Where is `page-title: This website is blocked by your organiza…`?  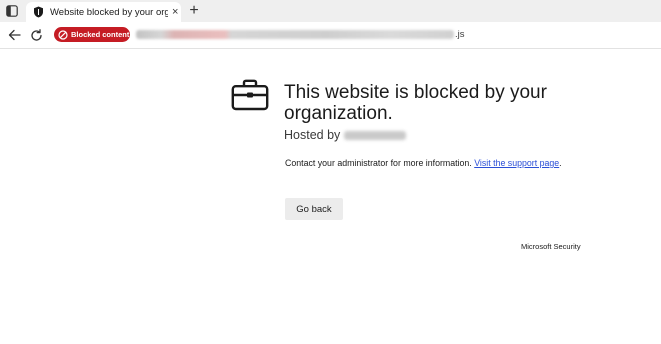 page-title: This website is blocked by your organiza… is located at coordinates (415, 103).